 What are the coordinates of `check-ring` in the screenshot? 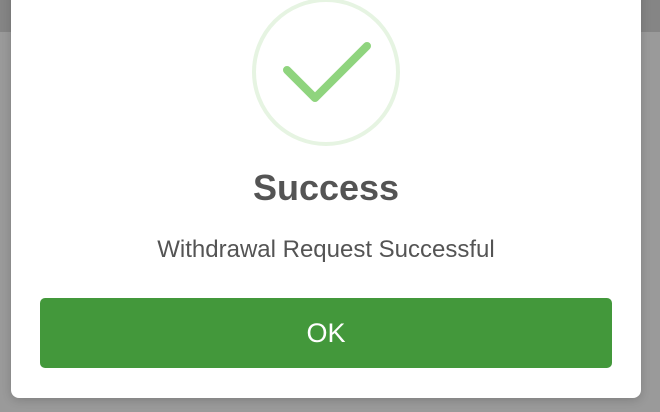 It's located at (326, 73).